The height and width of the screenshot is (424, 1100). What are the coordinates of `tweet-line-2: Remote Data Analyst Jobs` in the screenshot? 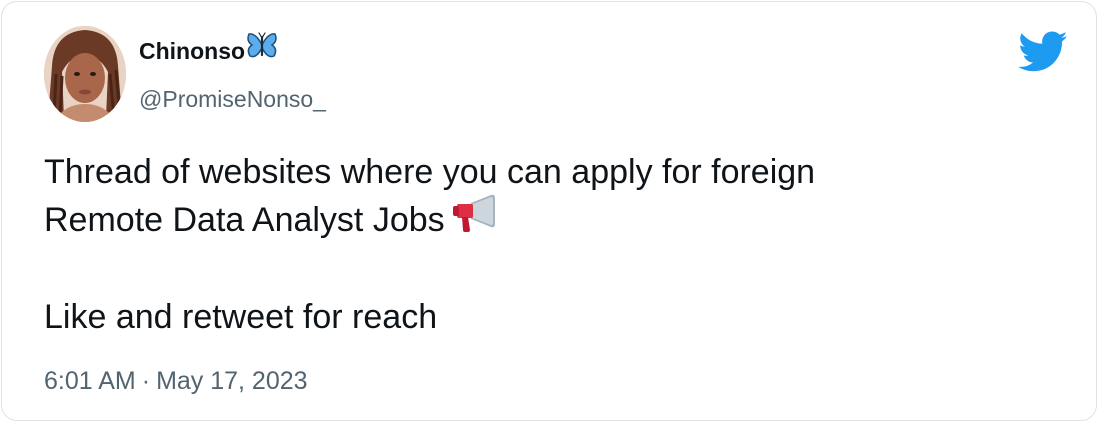 It's located at (544, 219).